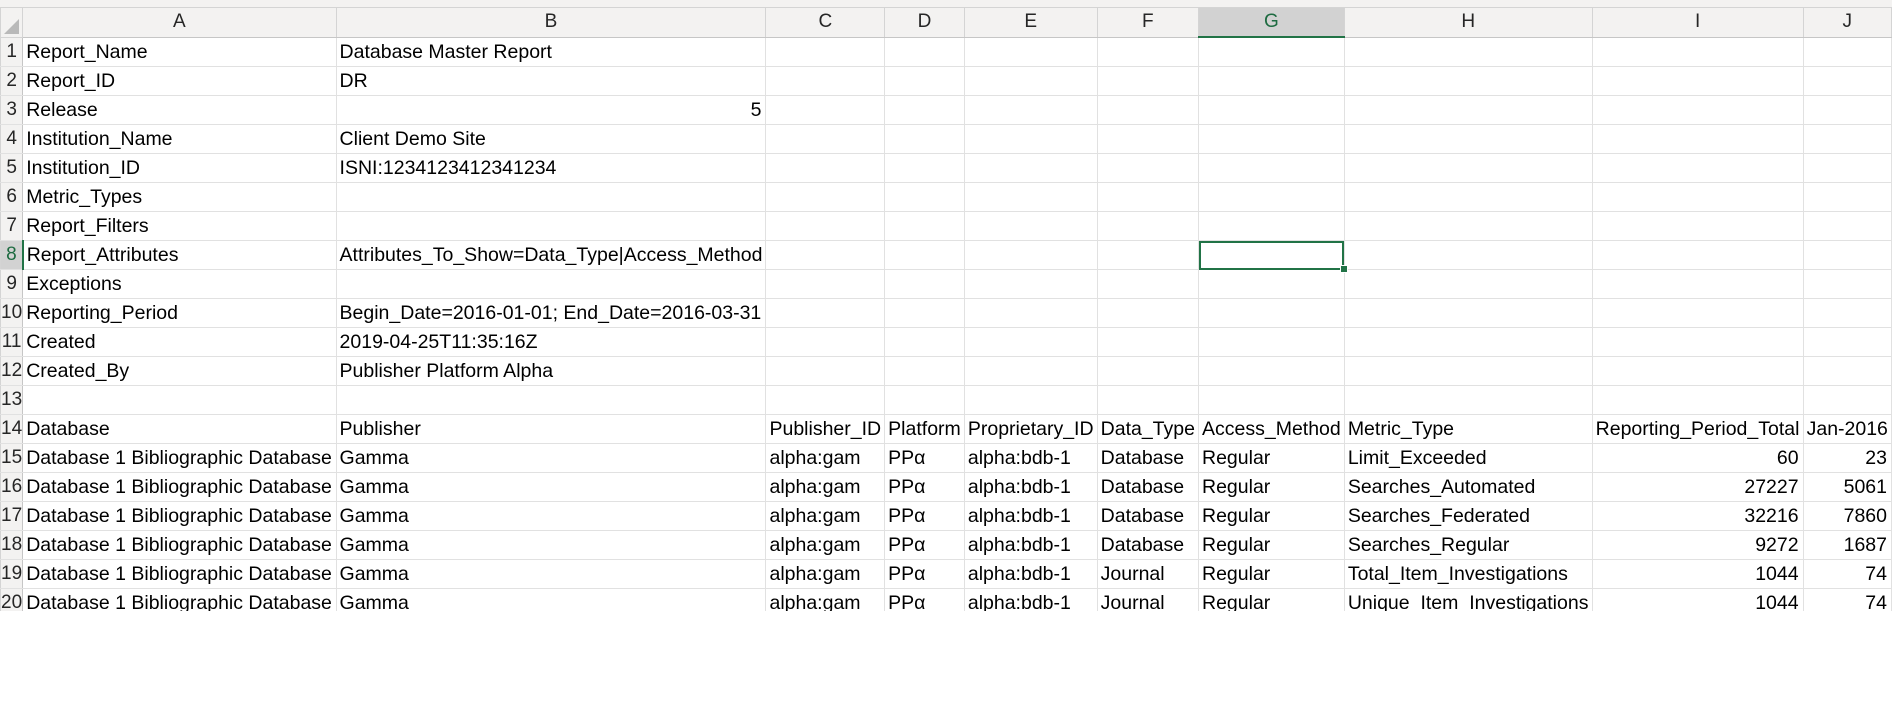  What do you see at coordinates (1697, 22) in the screenshot?
I see `column-header-i: I` at bounding box center [1697, 22].